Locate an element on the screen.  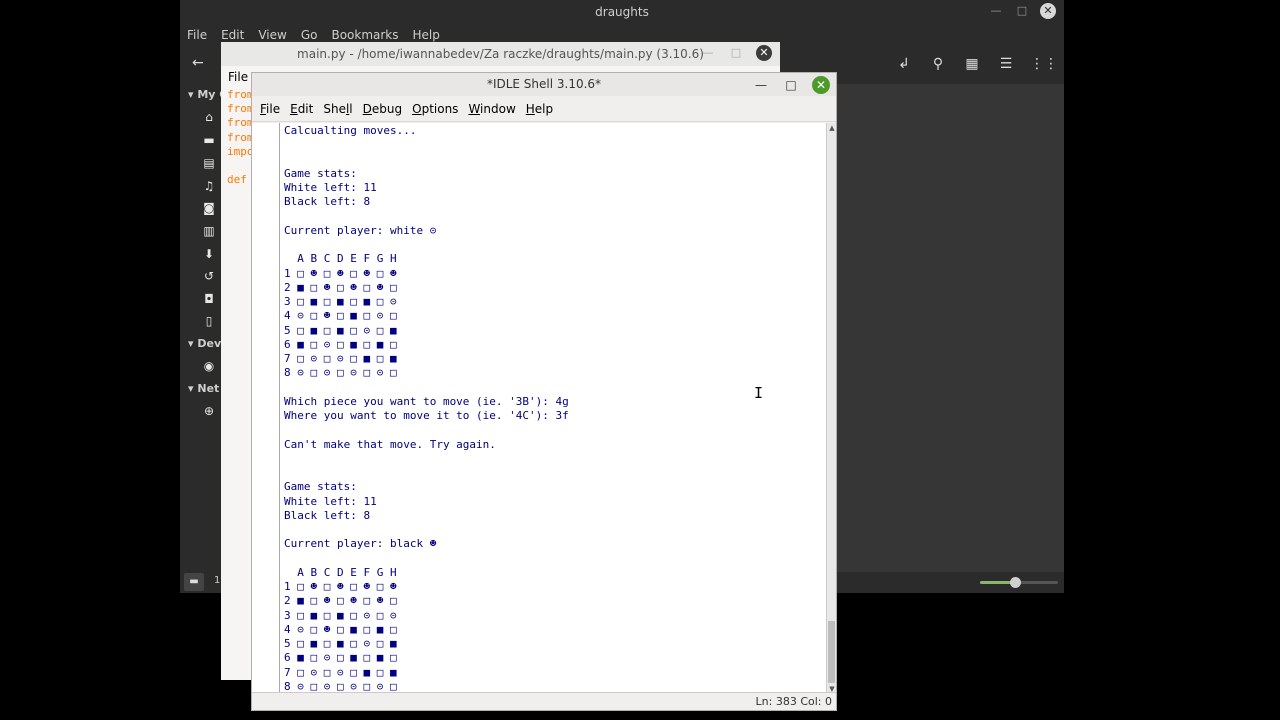
toggle-location-icon: ↲ is located at coordinates (904, 64).